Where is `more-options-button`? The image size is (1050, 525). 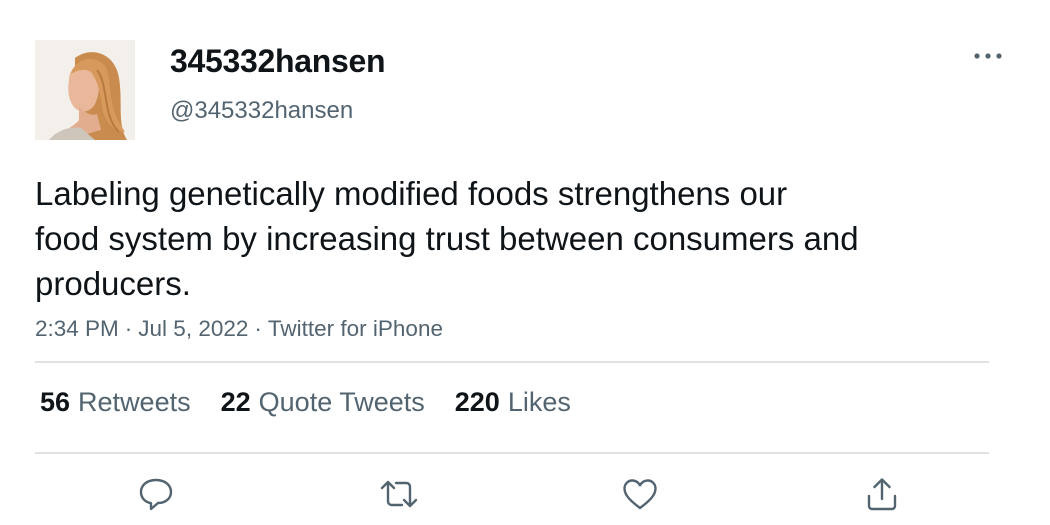 more-options-button is located at coordinates (988, 56).